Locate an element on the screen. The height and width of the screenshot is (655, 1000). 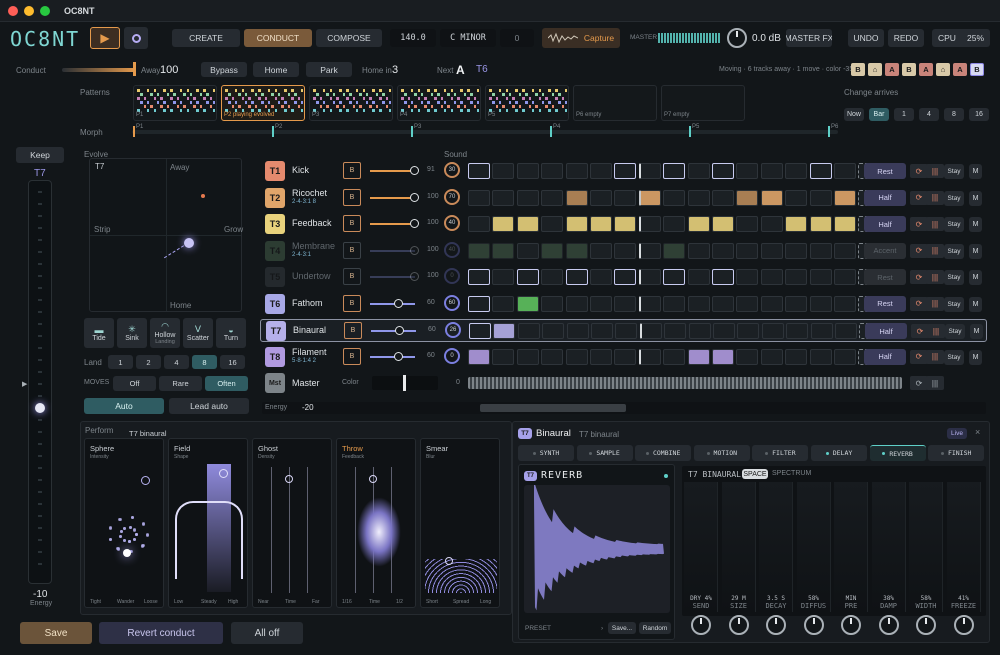
land-option: 8 is located at coordinates (204, 362).